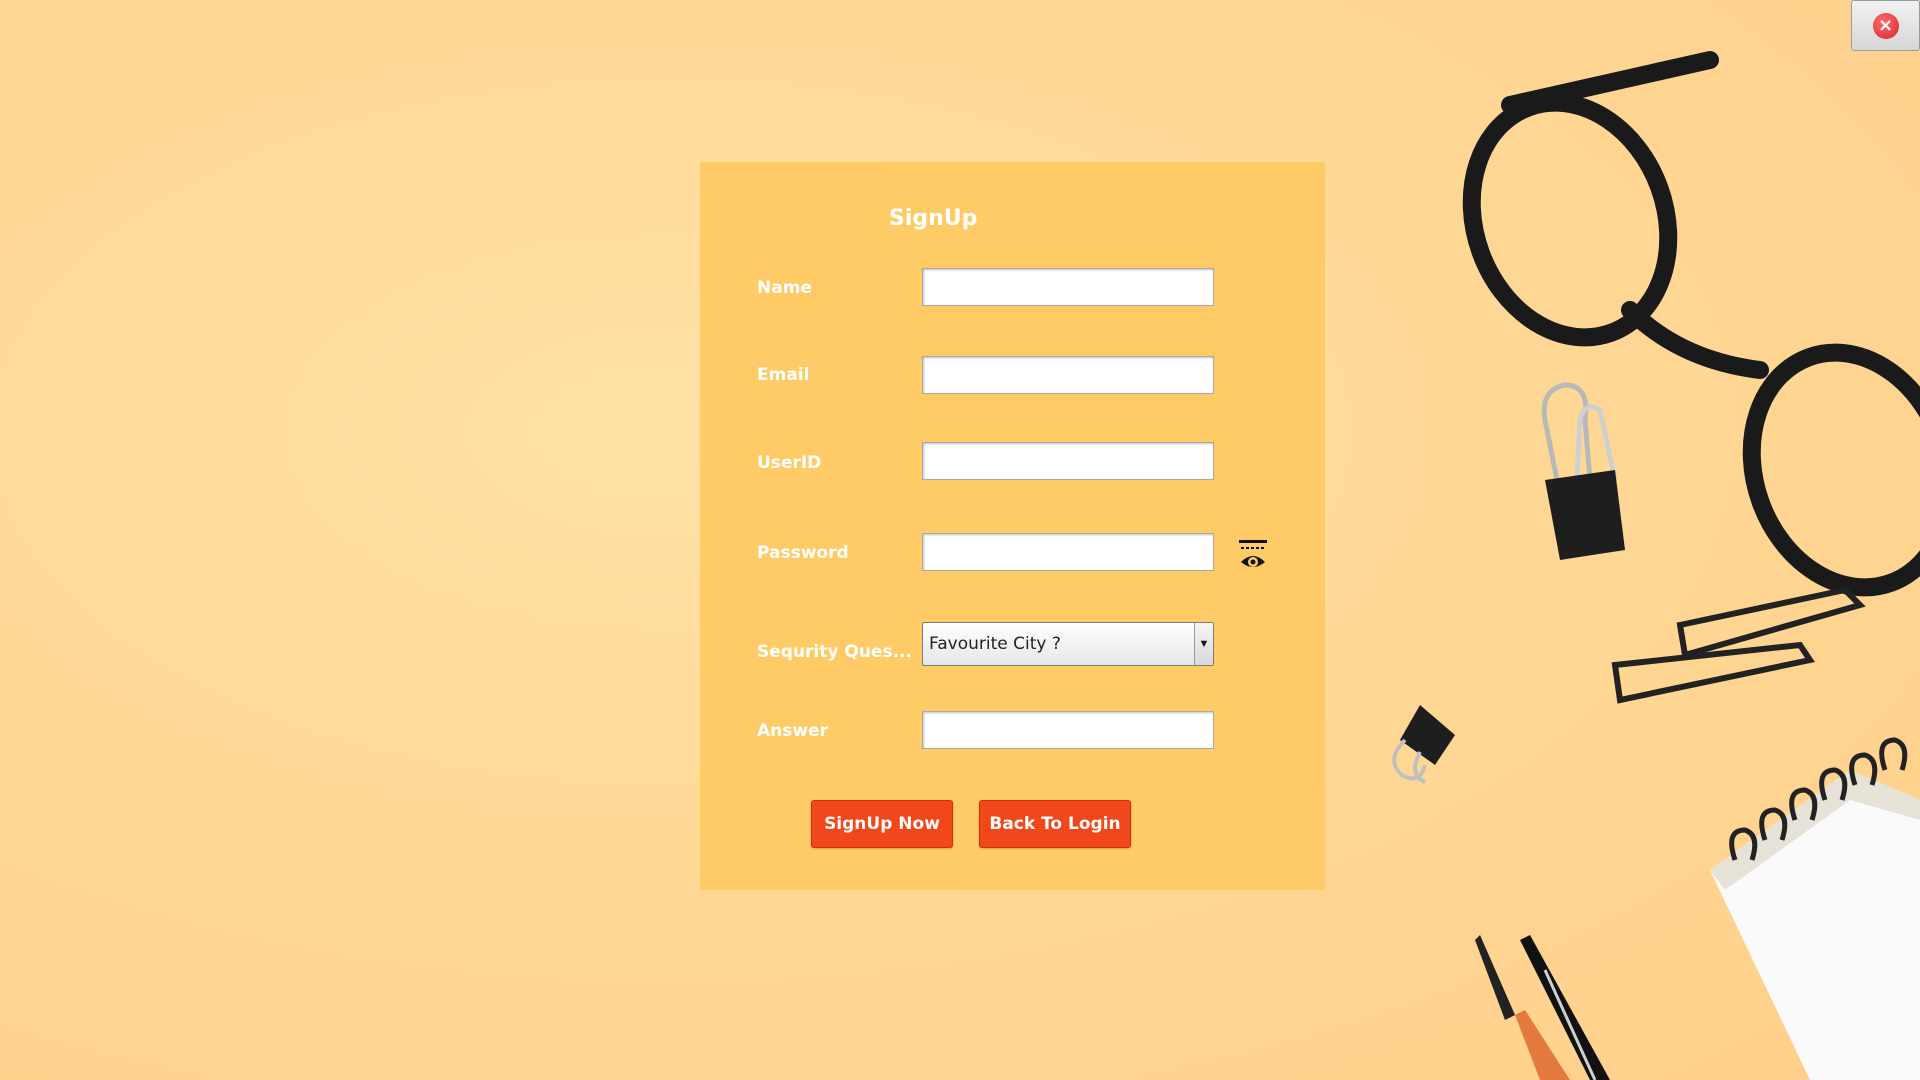 This screenshot has width=1920, height=1080. What do you see at coordinates (1583, 471) in the screenshot?
I see `binder-clip-large` at bounding box center [1583, 471].